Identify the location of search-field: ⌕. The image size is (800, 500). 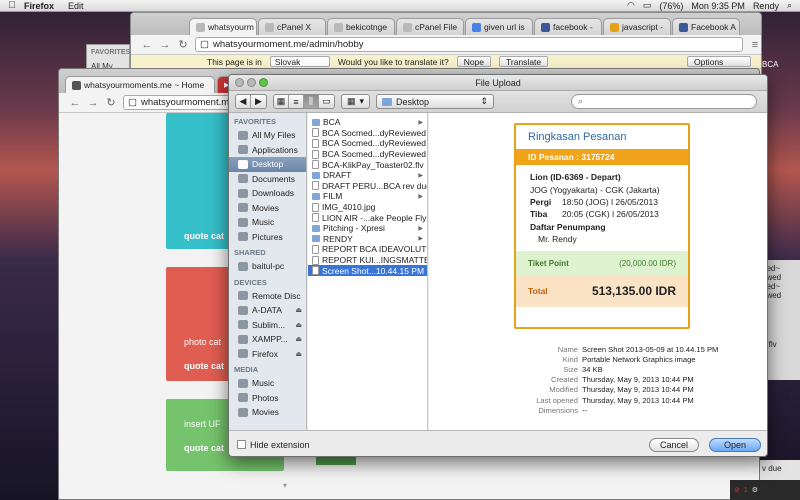
(664, 101).